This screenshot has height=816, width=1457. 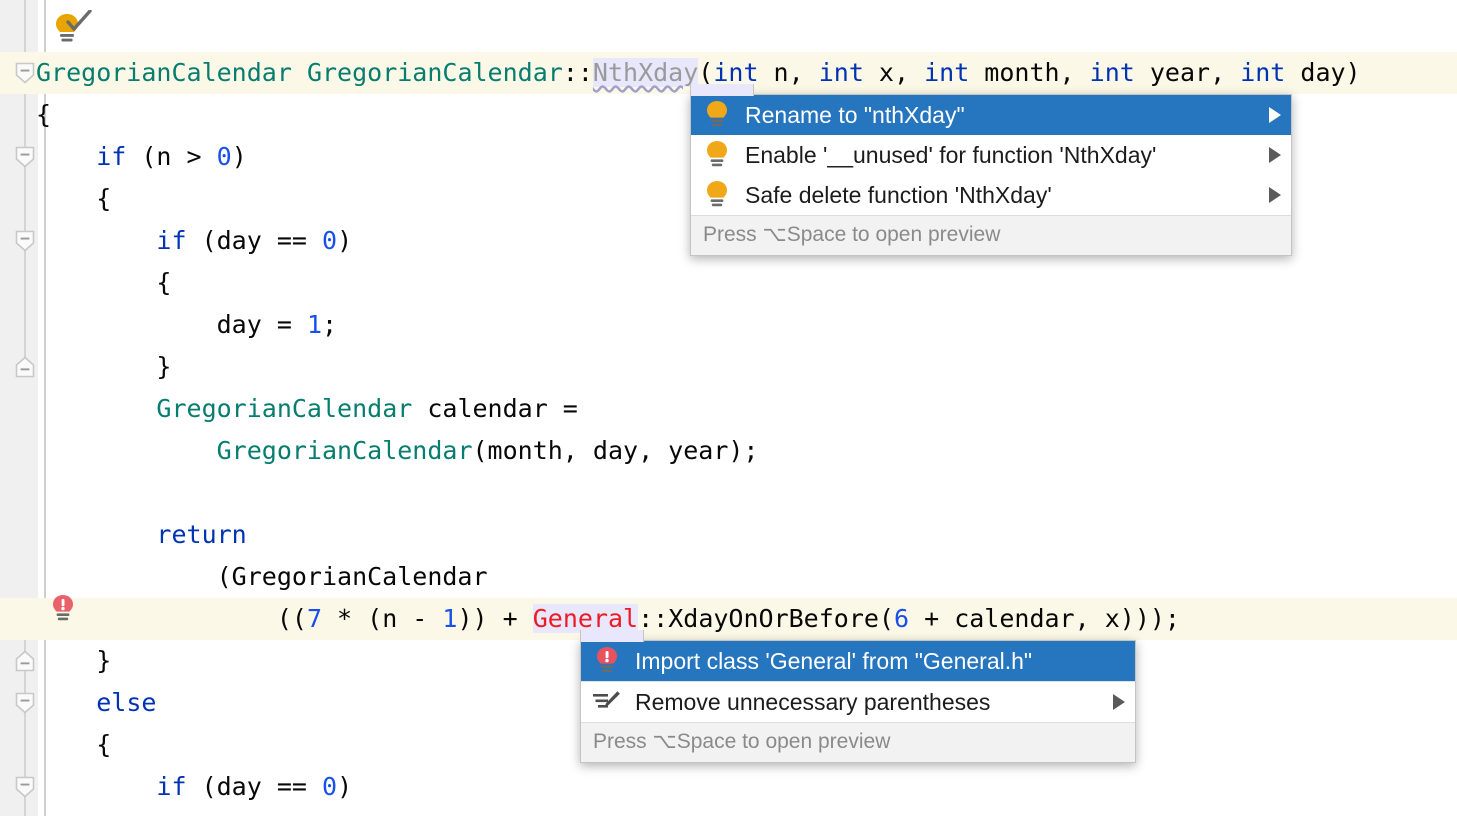 I want to click on menu-item-label: Import class 'General' from "General.h", so click(x=834, y=660).